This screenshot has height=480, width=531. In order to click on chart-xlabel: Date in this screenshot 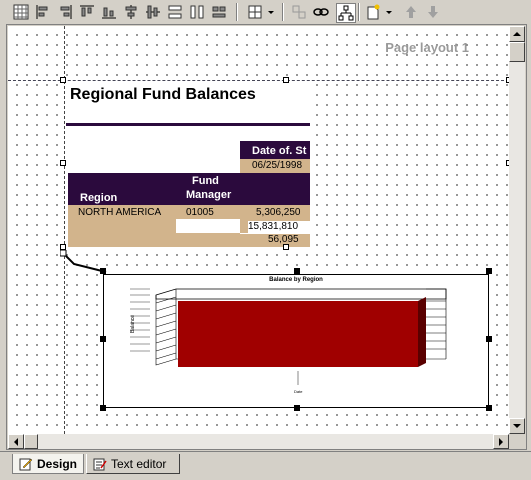, I will do `click(298, 391)`.